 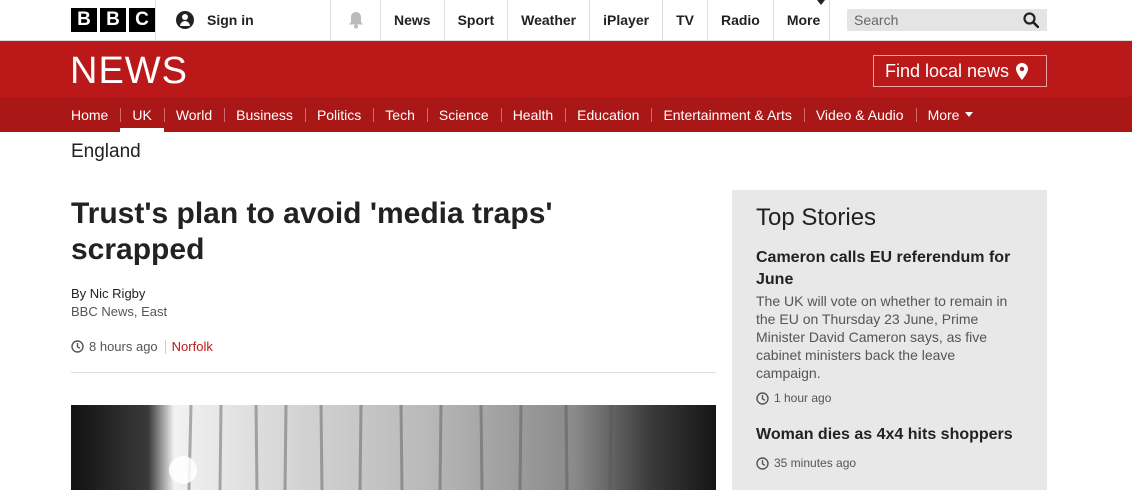 What do you see at coordinates (532, 114) in the screenshot?
I see `section-health: Health` at bounding box center [532, 114].